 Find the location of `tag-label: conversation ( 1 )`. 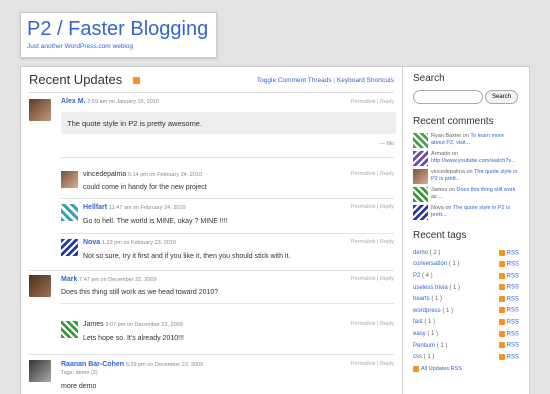

tag-label: conversation ( 1 ) is located at coordinates (436, 264).